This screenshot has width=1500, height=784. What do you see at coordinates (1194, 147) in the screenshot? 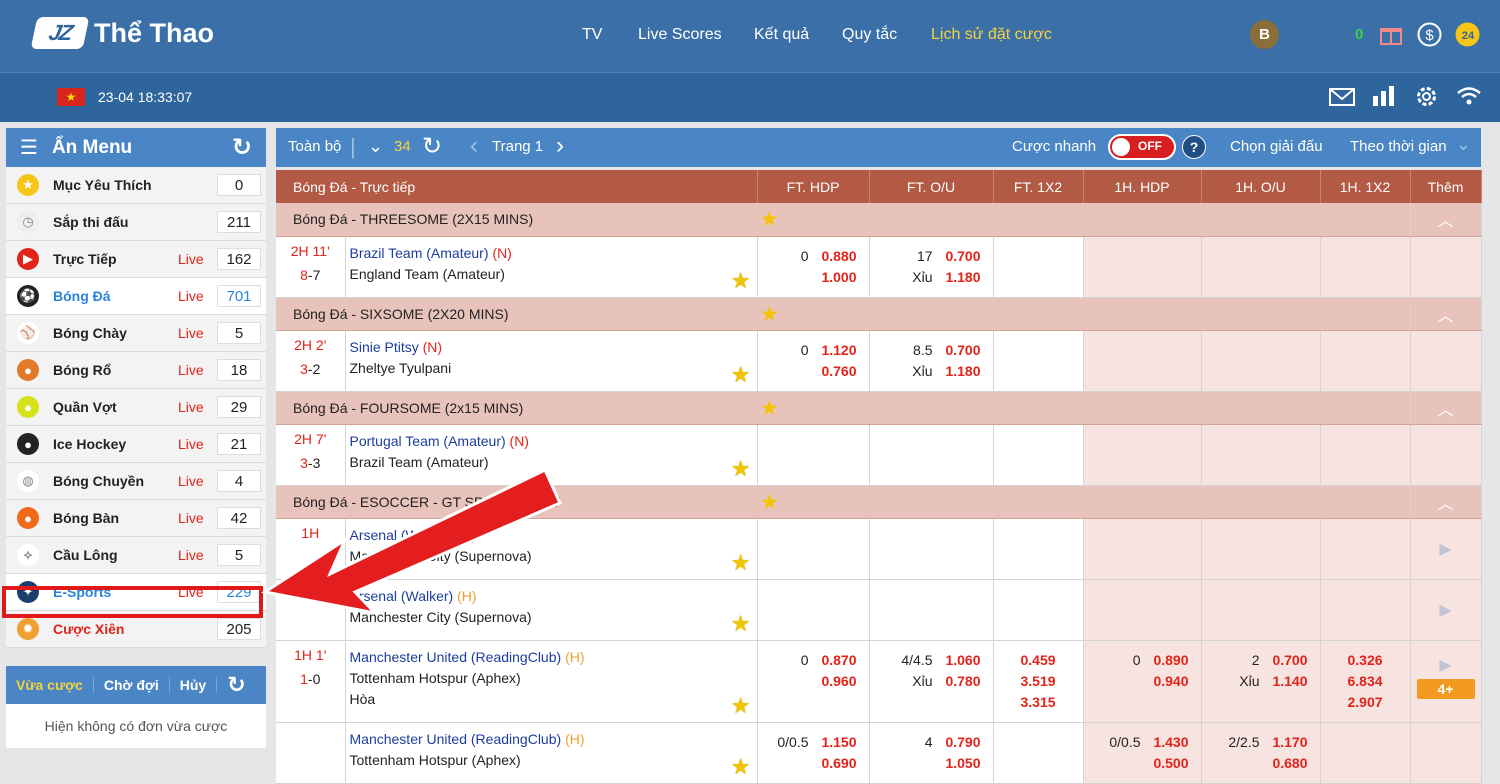
I see `help-icon: ?` at bounding box center [1194, 147].